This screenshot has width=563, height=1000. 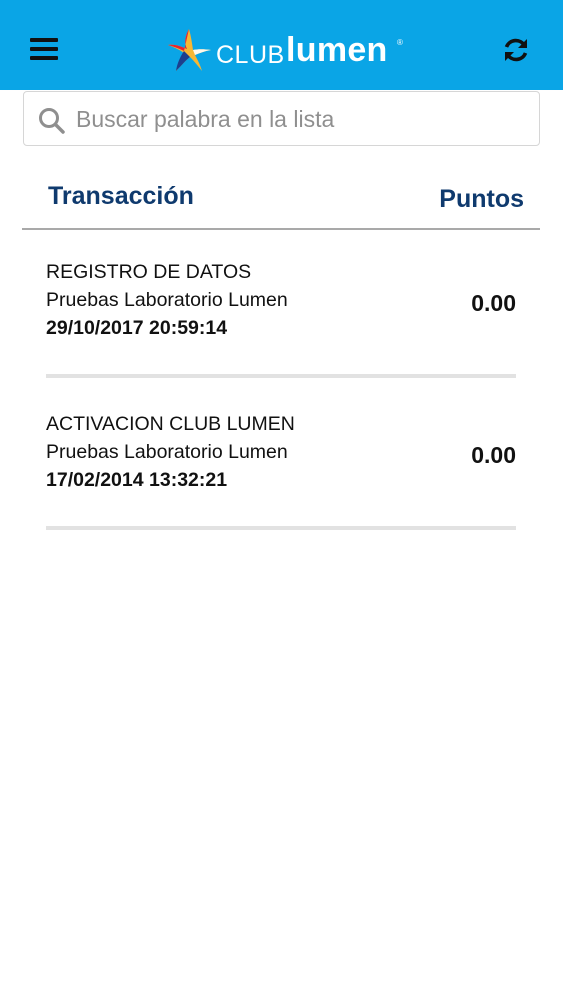 I want to click on app-header: CLUB lumen ®, so click(x=281, y=45).